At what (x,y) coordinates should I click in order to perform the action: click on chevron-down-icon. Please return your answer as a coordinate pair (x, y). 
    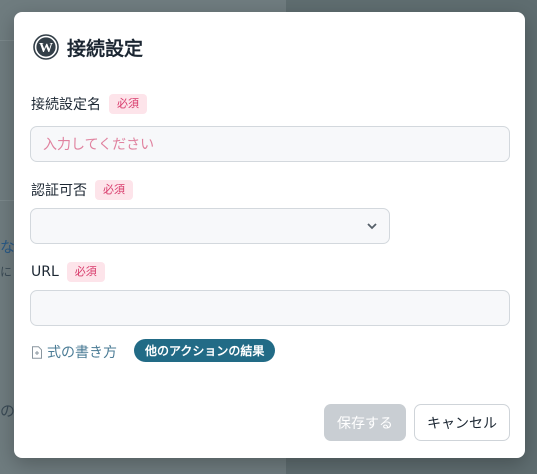
    Looking at the image, I should click on (372, 226).